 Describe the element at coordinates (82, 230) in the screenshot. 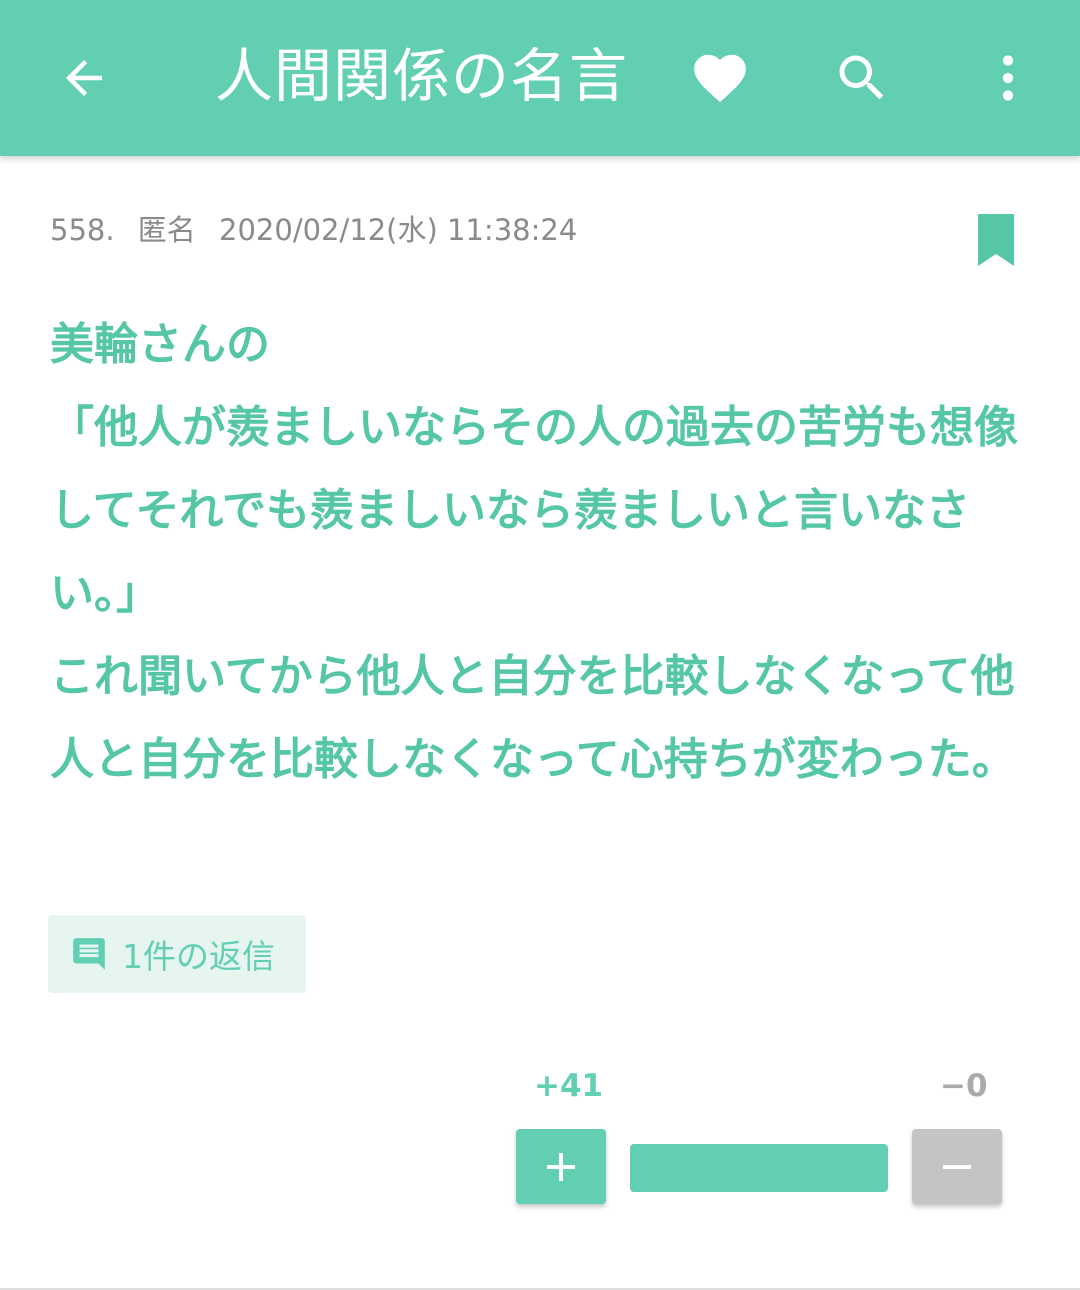

I see `post-number: 558.` at that location.